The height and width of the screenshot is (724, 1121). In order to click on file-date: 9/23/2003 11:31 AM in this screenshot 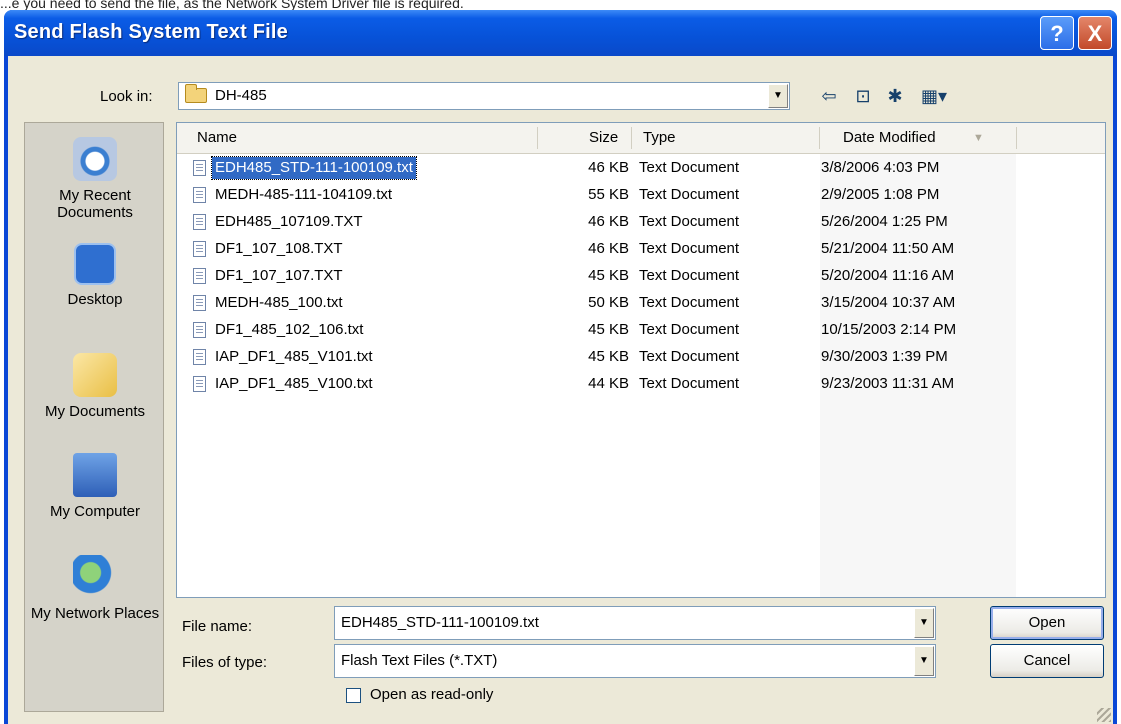, I will do `click(888, 383)`.